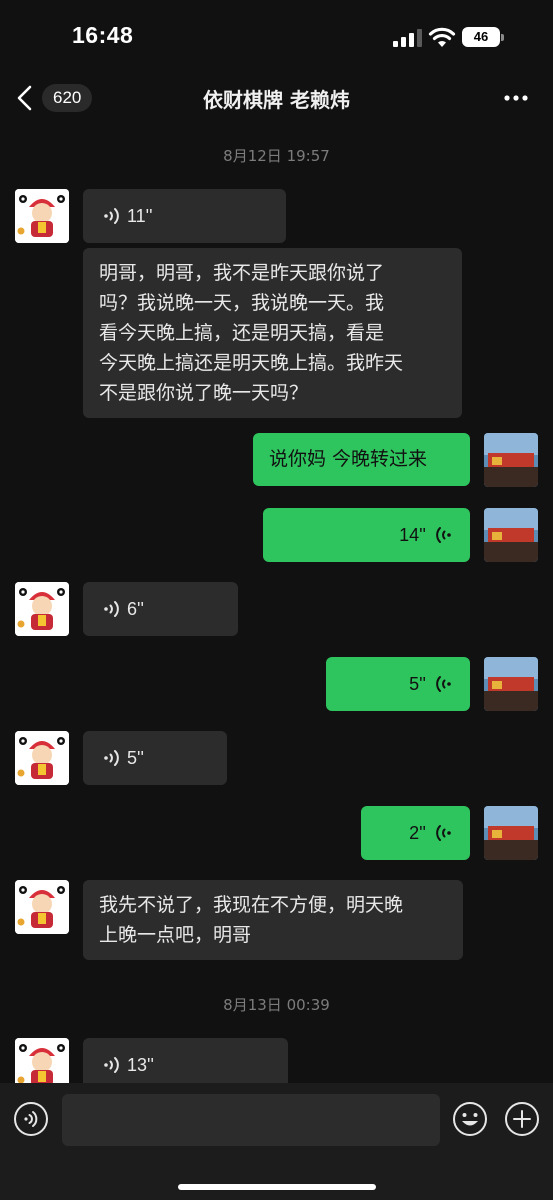  What do you see at coordinates (155, 758) in the screenshot?
I see `voice-message: 5''` at bounding box center [155, 758].